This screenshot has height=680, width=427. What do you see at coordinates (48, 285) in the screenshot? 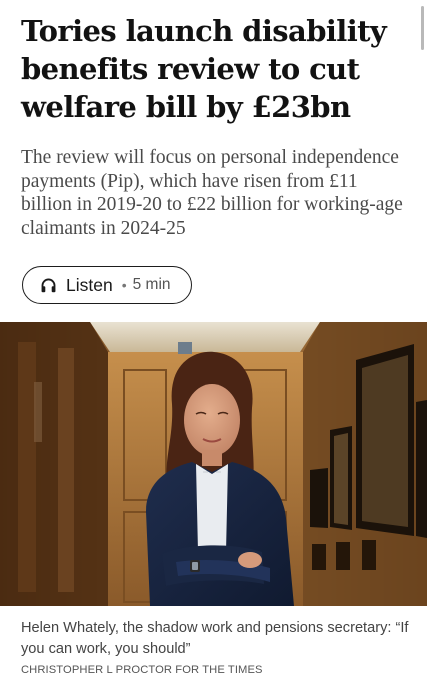
I see `headphones-icon` at bounding box center [48, 285].